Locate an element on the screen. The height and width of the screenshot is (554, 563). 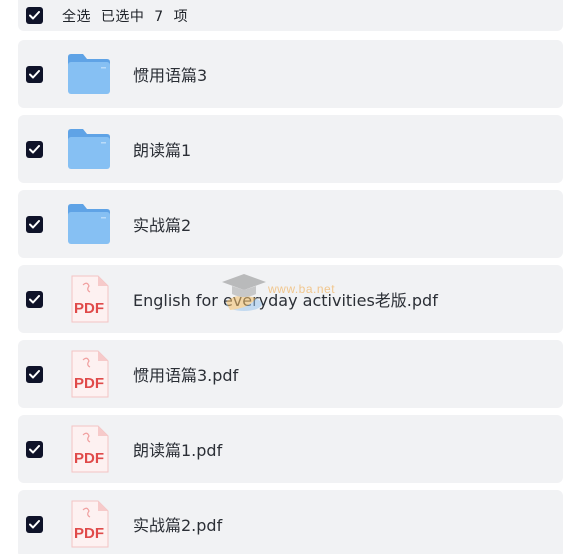
file-name: 实战篇2 is located at coordinates (162, 224).